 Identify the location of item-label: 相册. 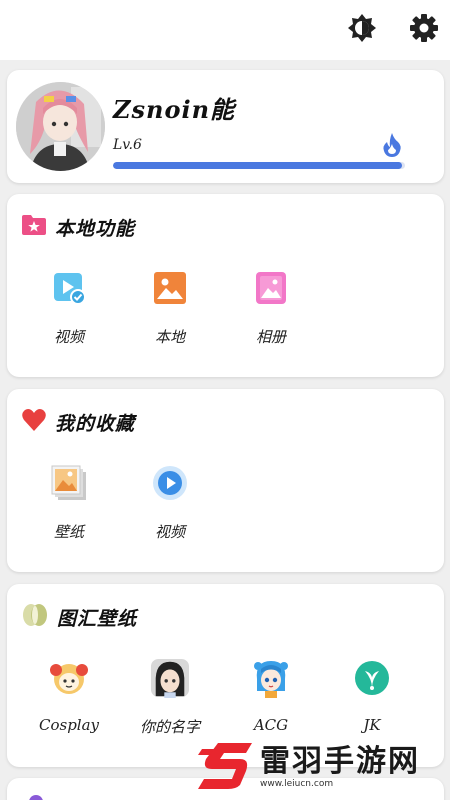
(270, 337).